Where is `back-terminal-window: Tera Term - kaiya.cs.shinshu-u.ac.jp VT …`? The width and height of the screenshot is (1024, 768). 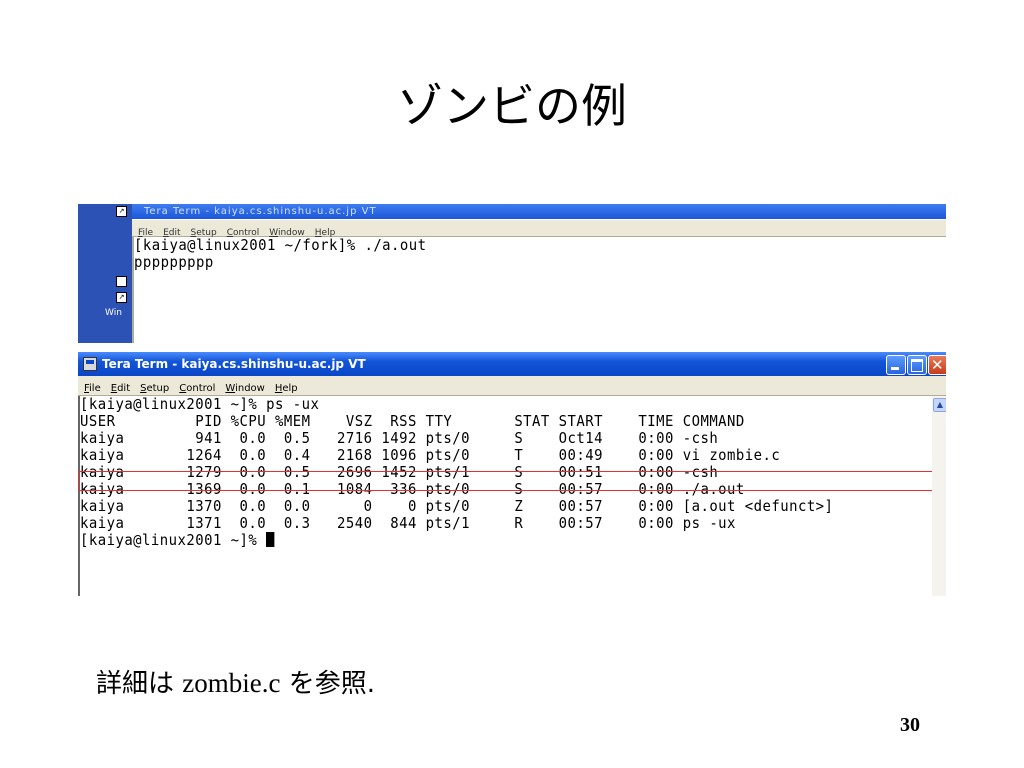 back-terminal-window: Tera Term - kaiya.cs.shinshu-u.ac.jp VT … is located at coordinates (539, 273).